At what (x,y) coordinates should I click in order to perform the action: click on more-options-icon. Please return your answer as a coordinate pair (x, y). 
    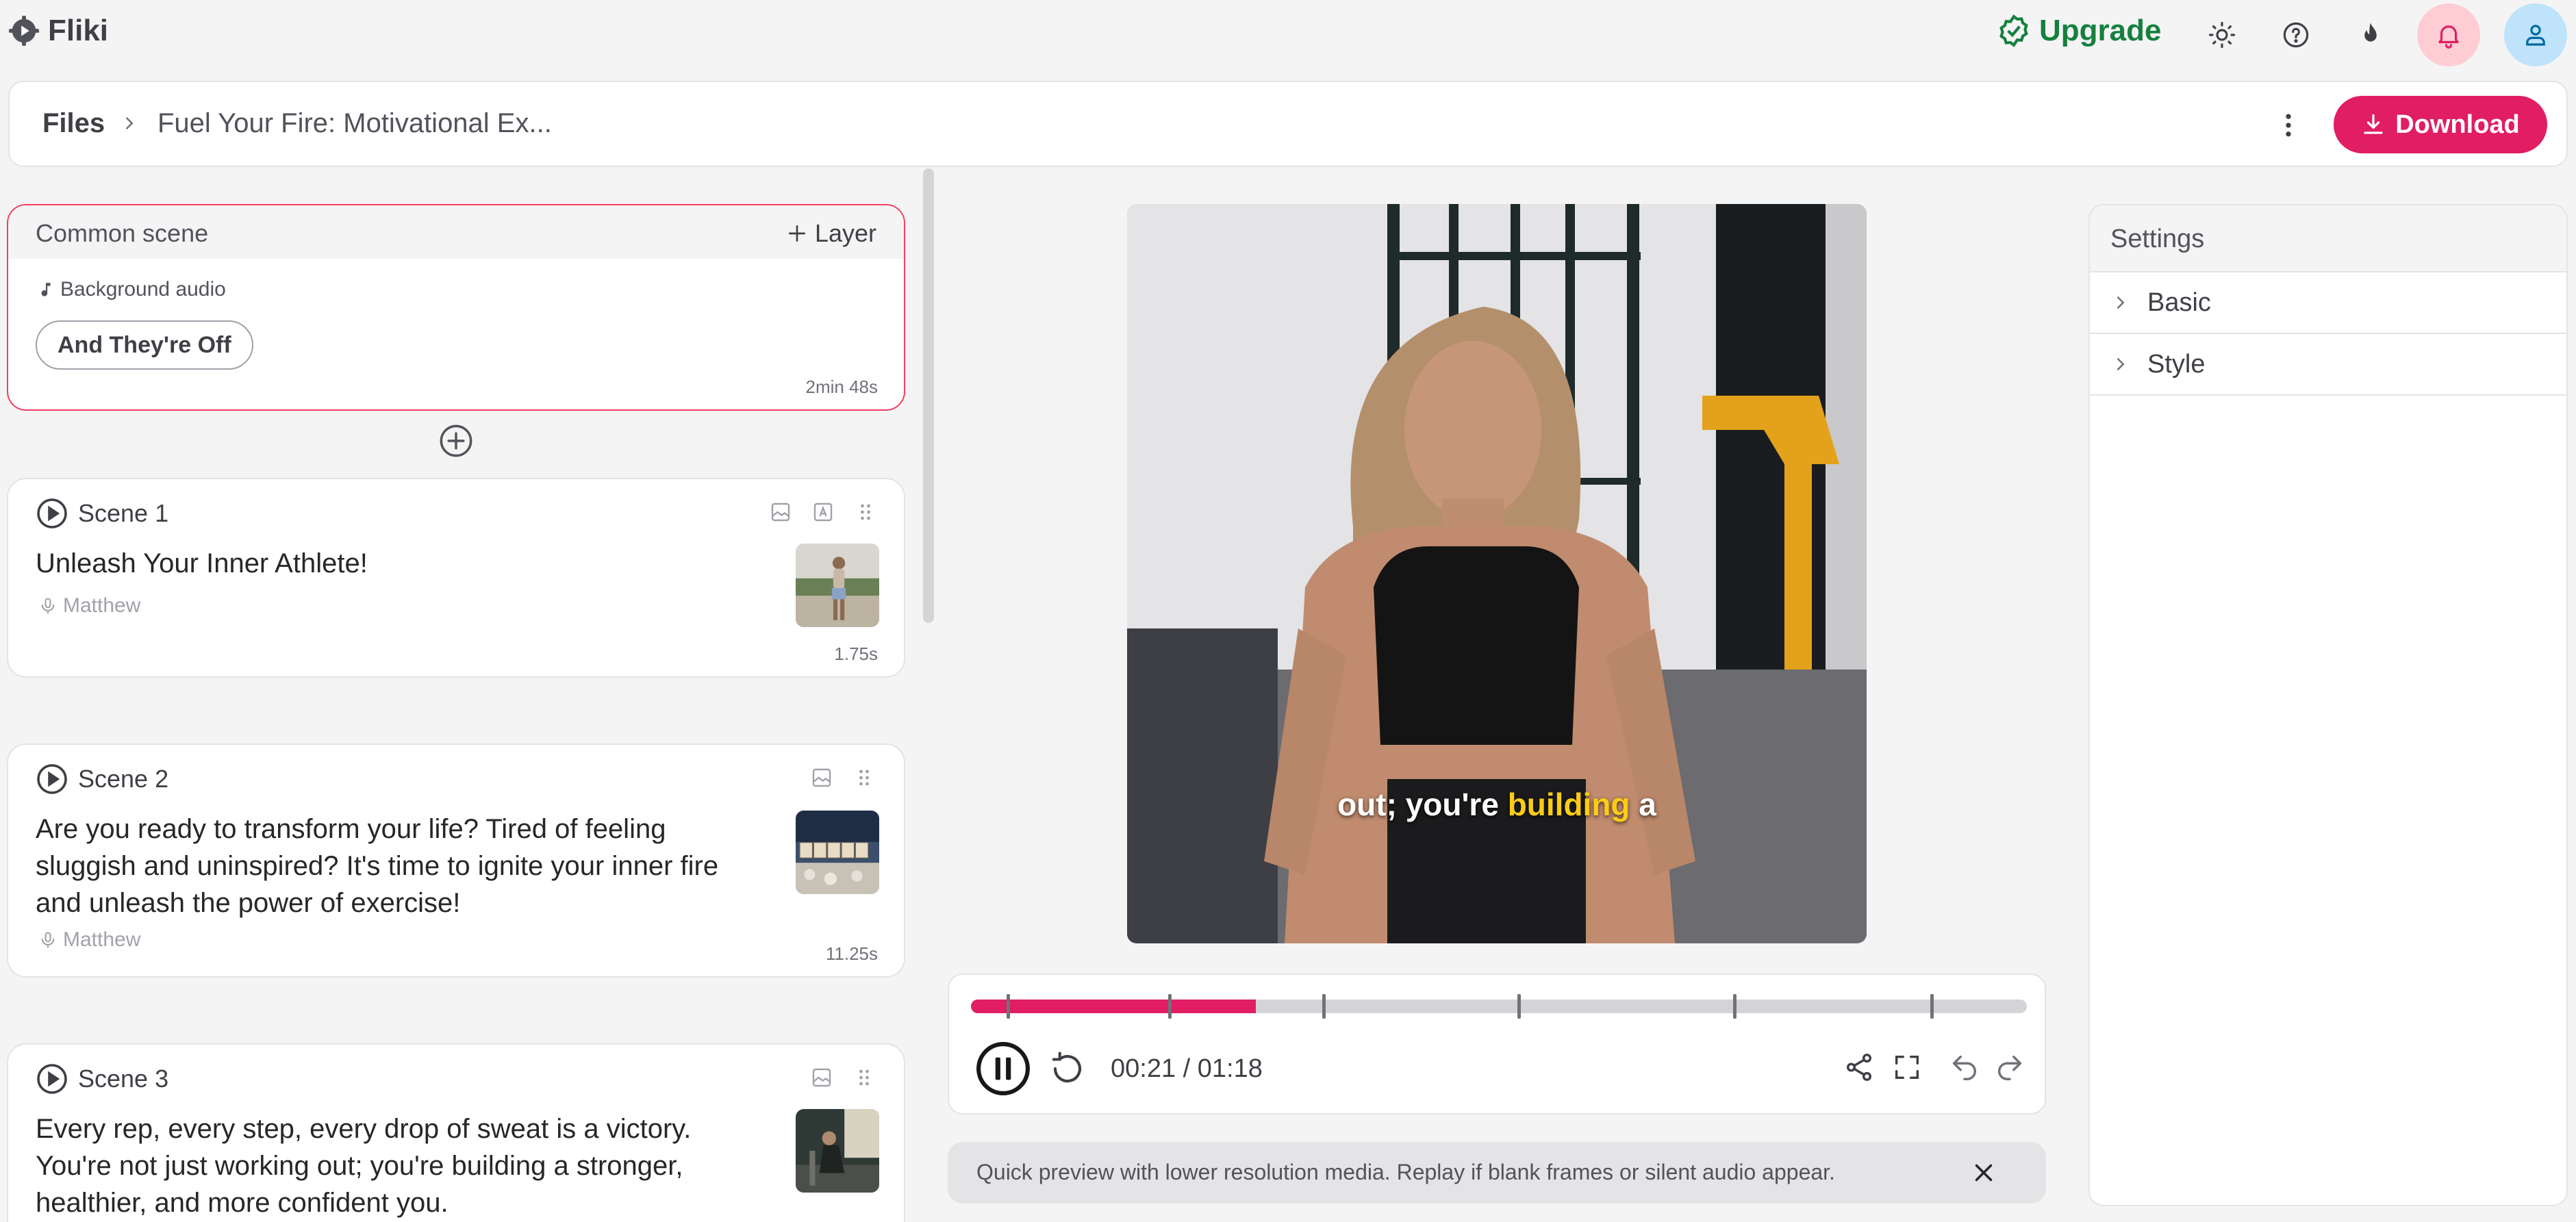
    Looking at the image, I should click on (2288, 125).